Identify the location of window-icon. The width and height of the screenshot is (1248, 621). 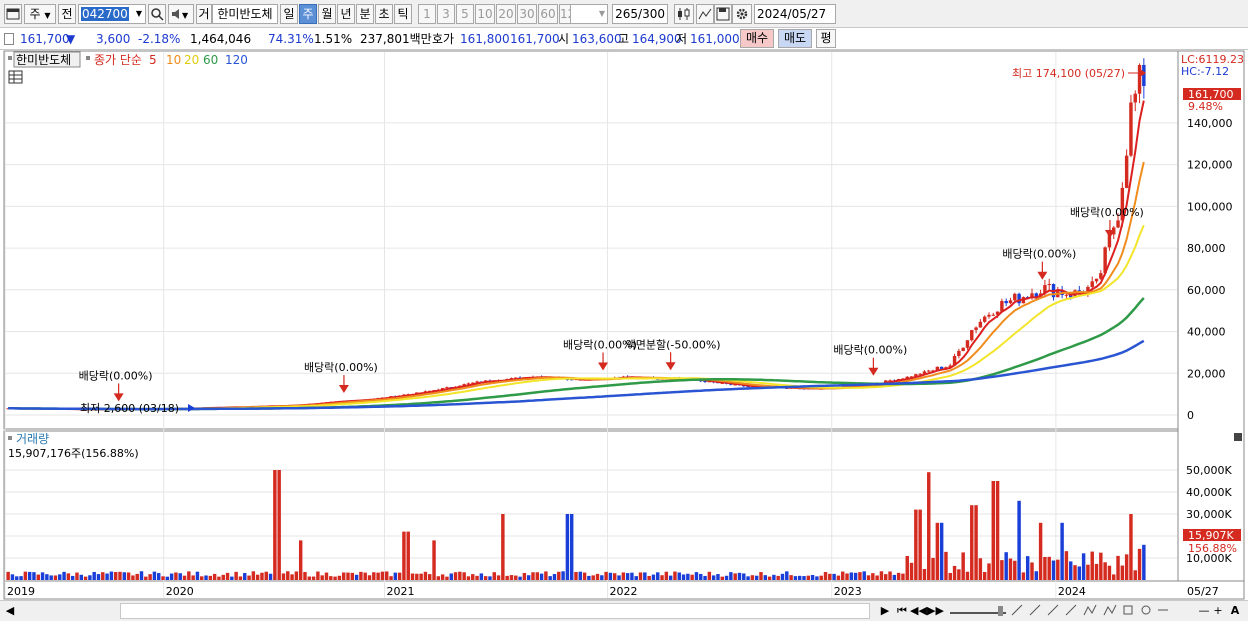
(13, 14).